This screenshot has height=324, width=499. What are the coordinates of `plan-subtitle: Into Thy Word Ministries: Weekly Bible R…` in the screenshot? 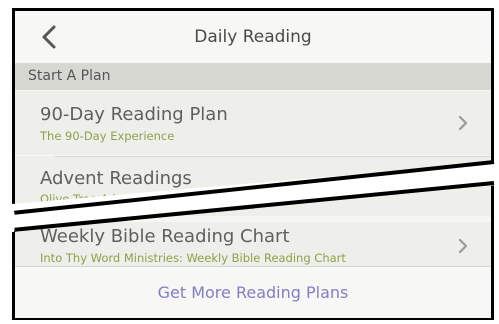 It's located at (193, 258).